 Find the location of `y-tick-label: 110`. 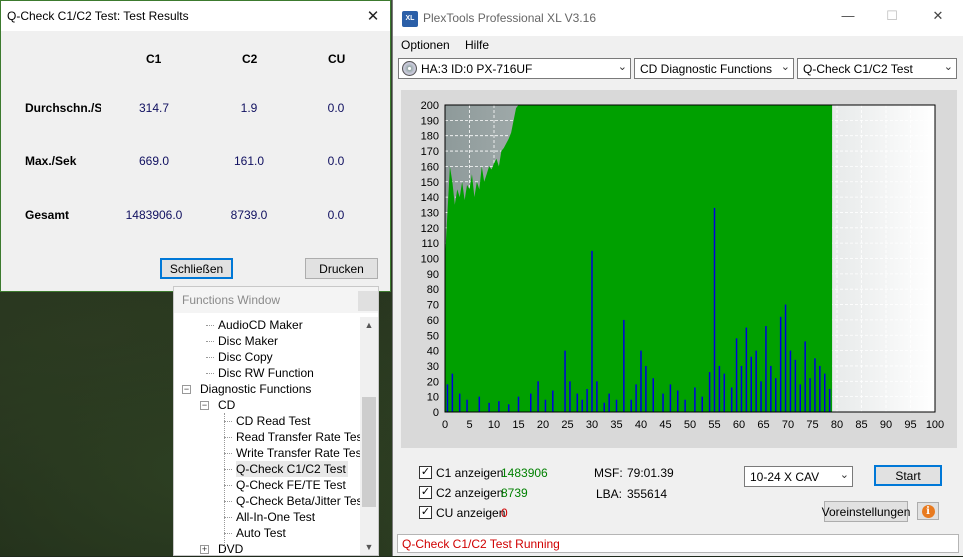

y-tick-label: 110 is located at coordinates (430, 244).